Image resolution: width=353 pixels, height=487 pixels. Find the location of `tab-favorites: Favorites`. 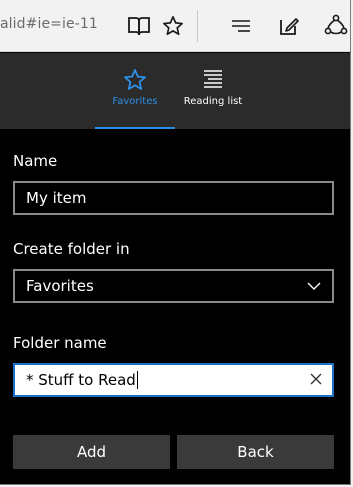

tab-favorites: Favorites is located at coordinates (135, 91).